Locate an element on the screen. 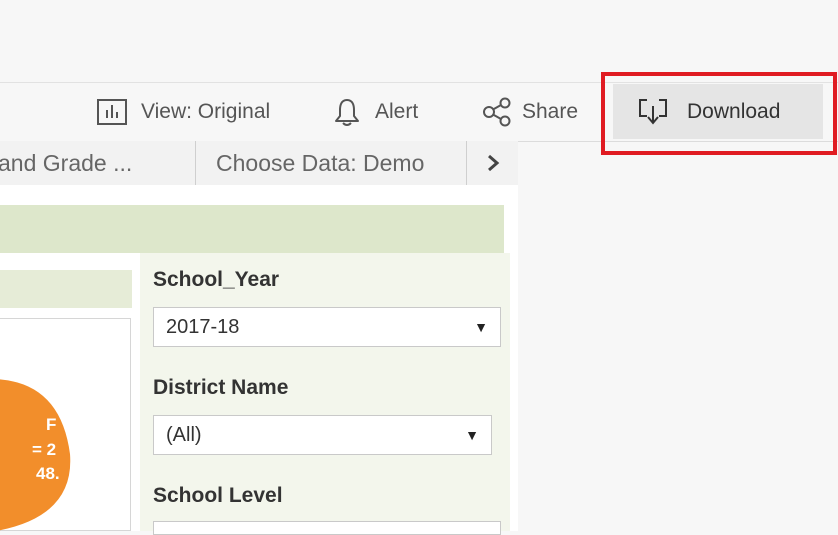 This screenshot has height=535, width=838. alert-button: Alert is located at coordinates (375, 112).